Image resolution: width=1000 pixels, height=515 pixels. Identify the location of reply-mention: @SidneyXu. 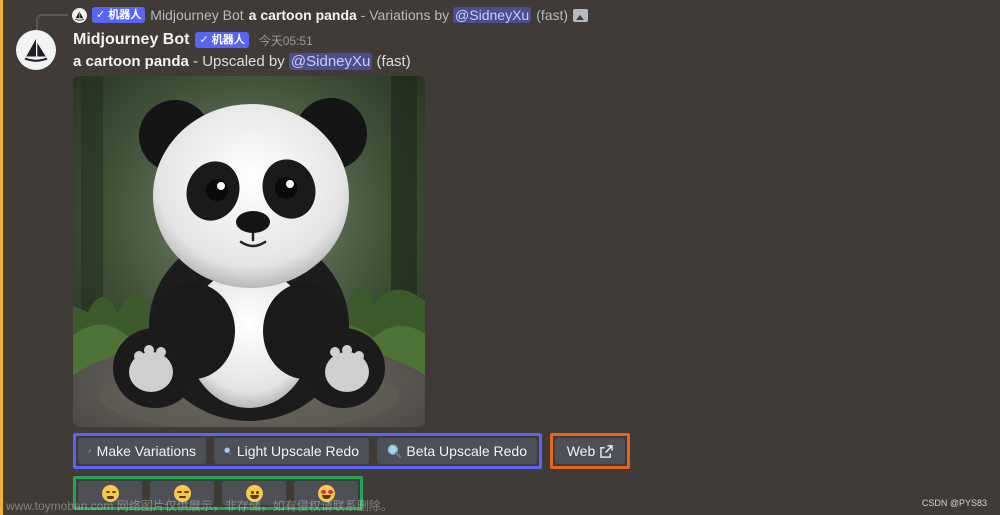
(492, 15).